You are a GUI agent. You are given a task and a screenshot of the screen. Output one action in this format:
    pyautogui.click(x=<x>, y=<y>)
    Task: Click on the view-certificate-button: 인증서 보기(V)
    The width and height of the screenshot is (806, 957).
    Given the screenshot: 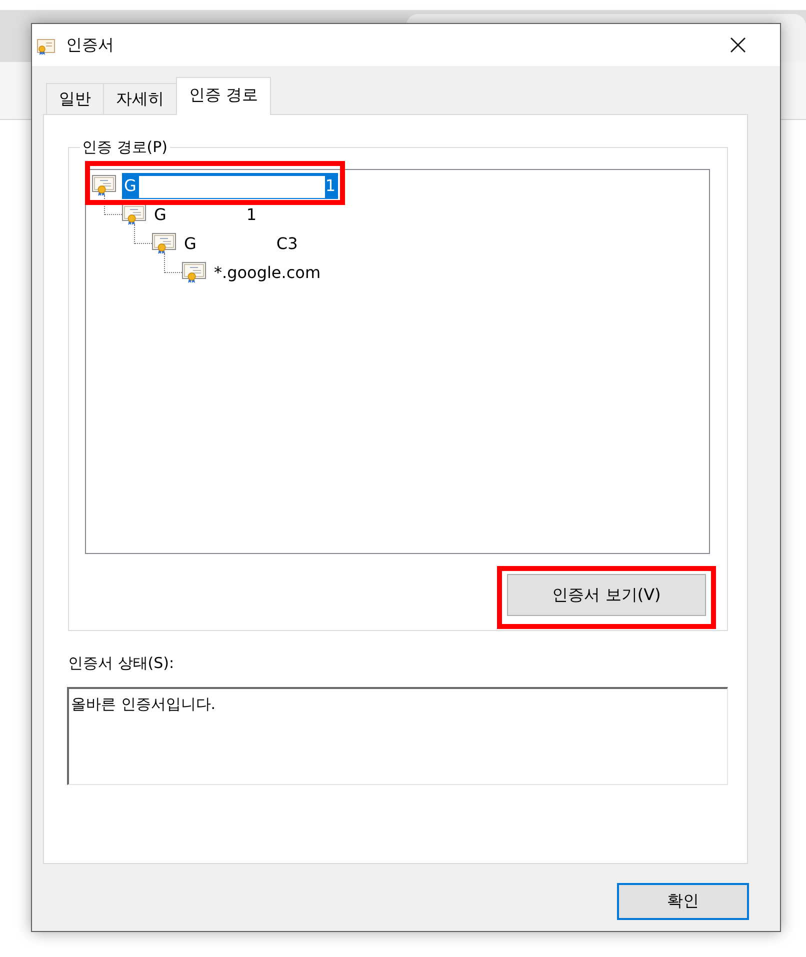 What is the action you would take?
    pyautogui.click(x=606, y=595)
    